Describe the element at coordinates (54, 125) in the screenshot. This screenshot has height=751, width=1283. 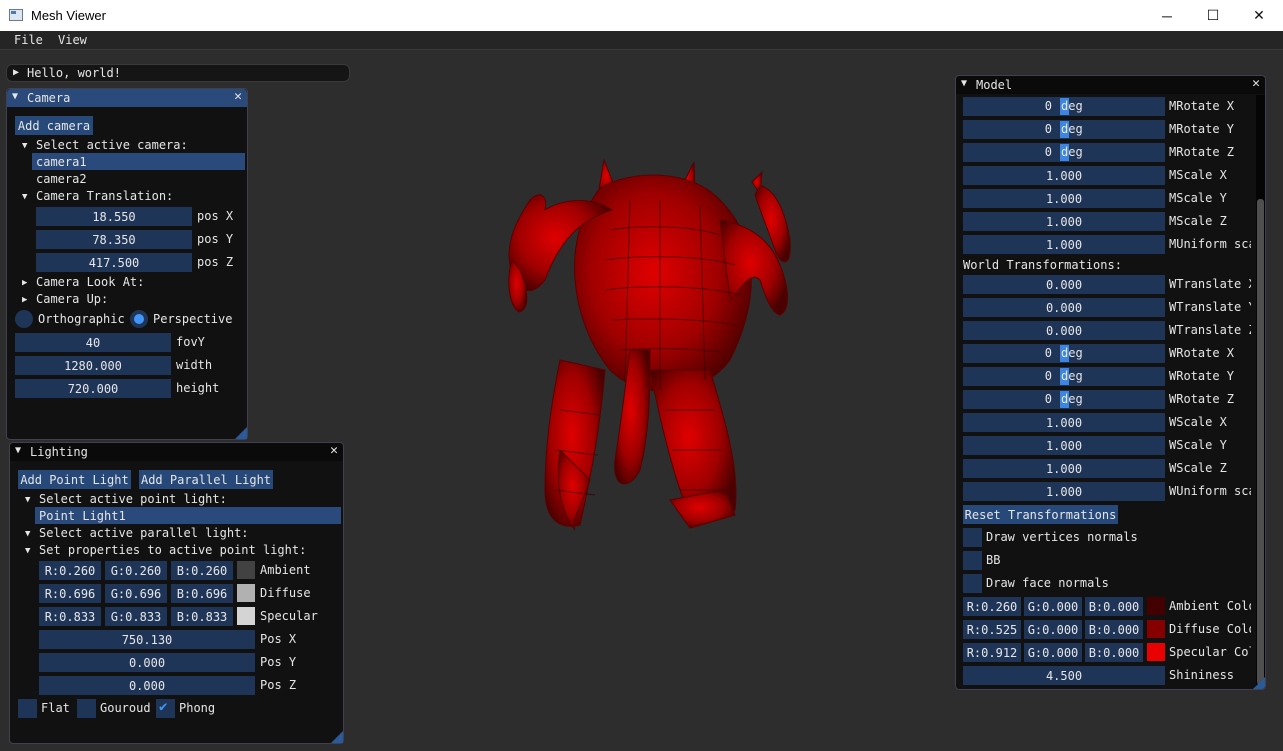
I see `add-camera-button: Add camera` at that location.